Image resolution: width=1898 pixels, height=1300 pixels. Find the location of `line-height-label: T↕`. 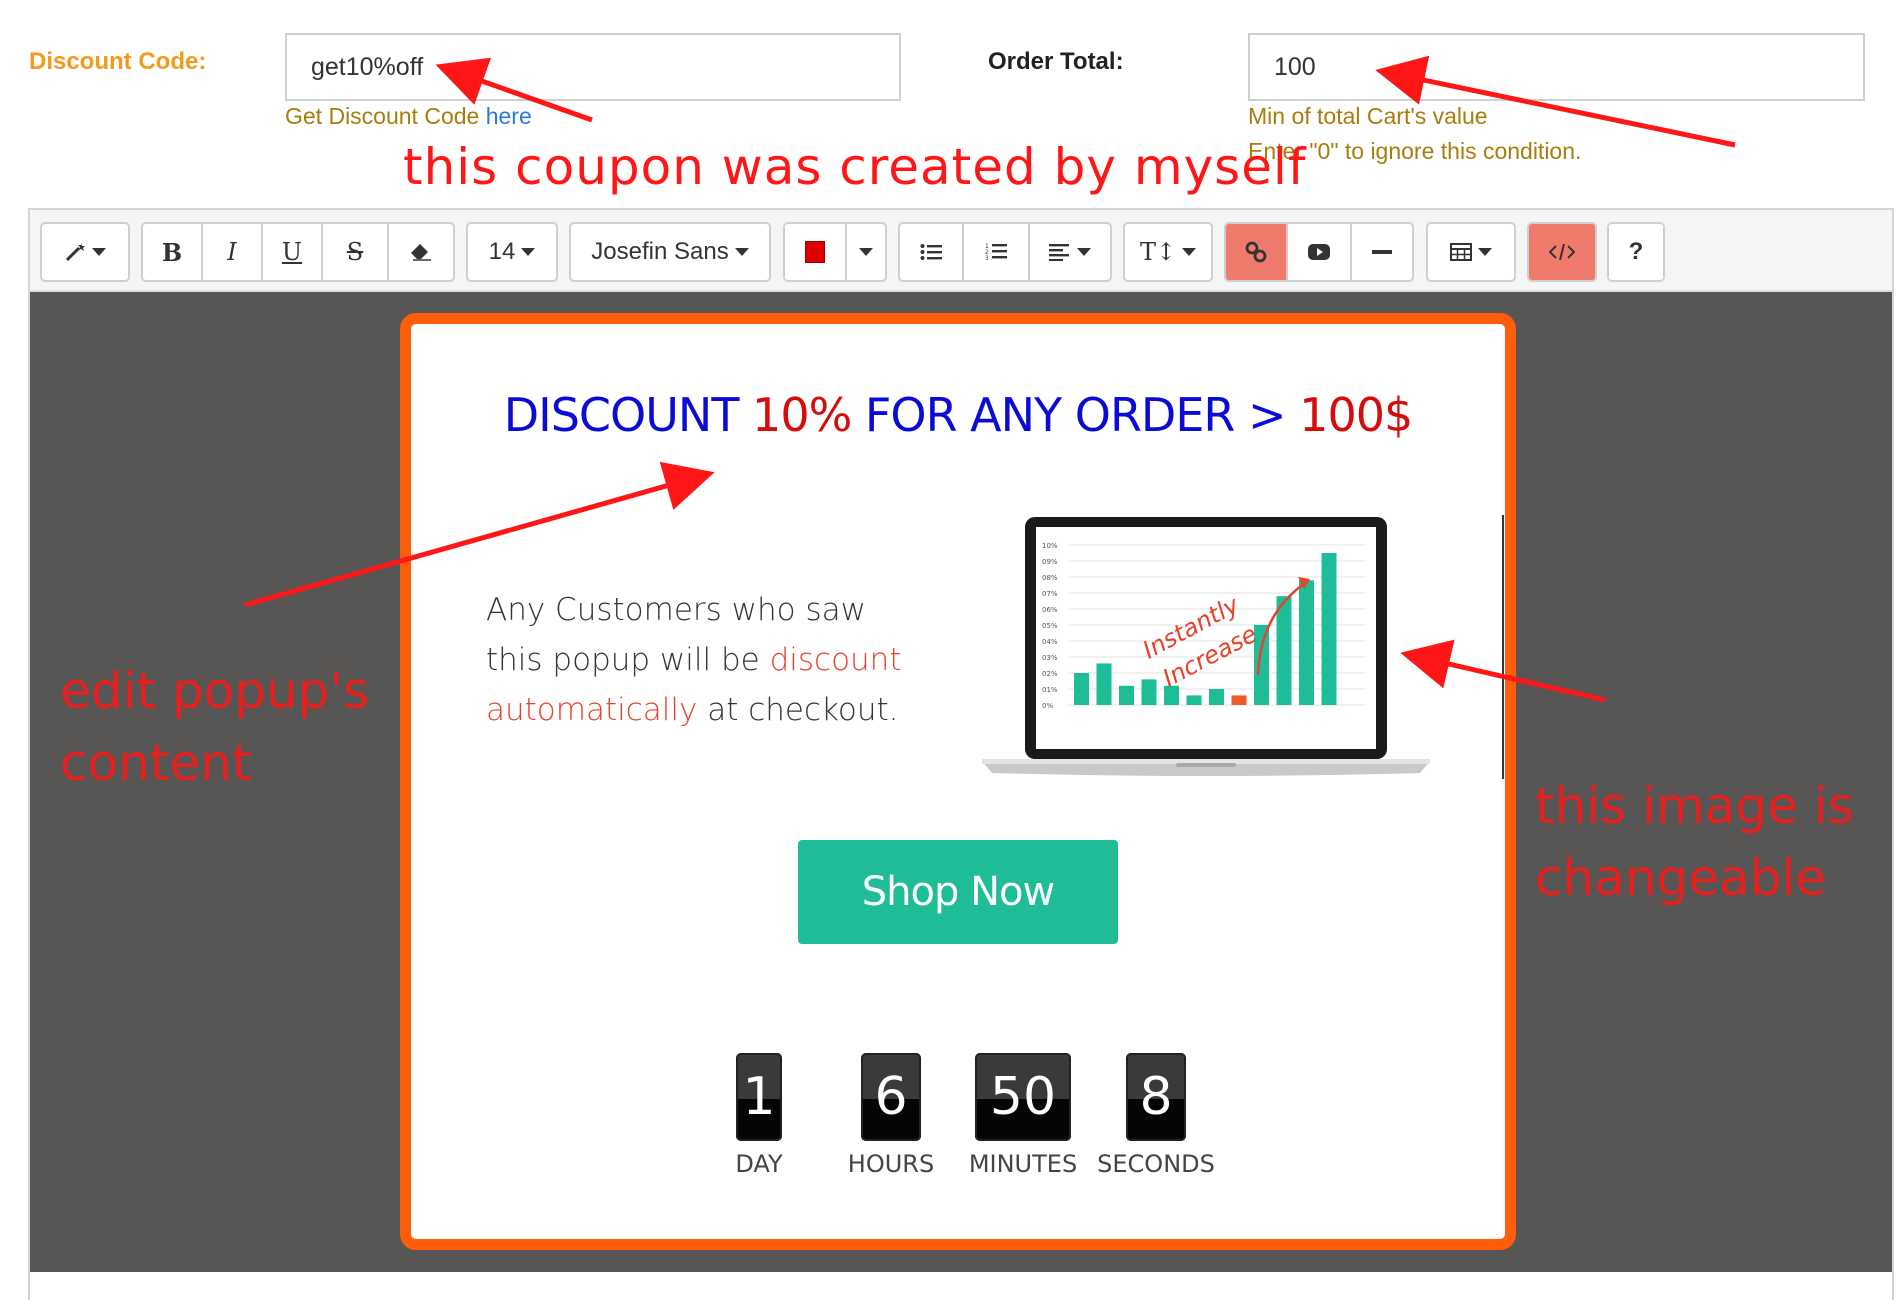

line-height-label: T↕ is located at coordinates (1158, 252).